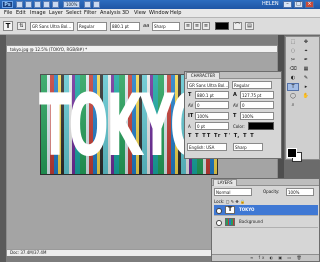 The image size is (320, 262). I want to click on menu-3d: 3D, so click(125, 13).